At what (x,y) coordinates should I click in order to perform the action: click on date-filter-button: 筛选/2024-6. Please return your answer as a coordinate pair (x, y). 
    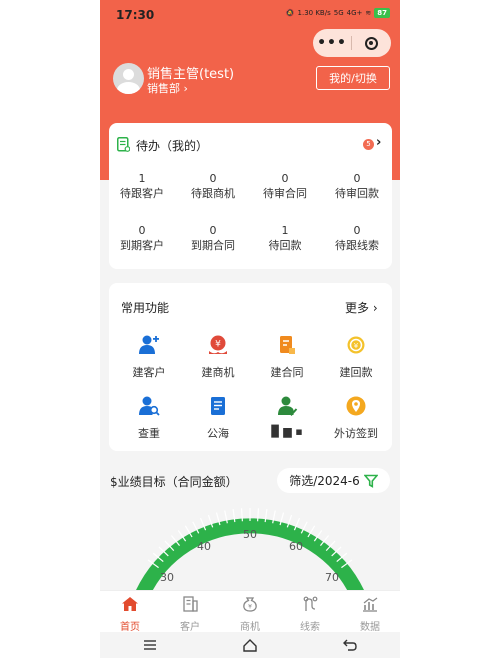
    Looking at the image, I should click on (333, 480).